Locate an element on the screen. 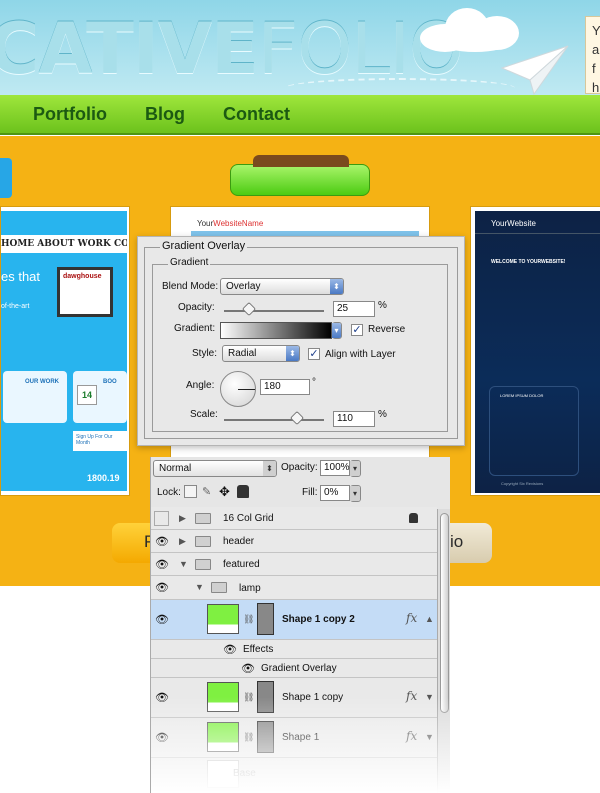 This screenshot has height=793, width=600. scrollbar-thumb is located at coordinates (444, 613).